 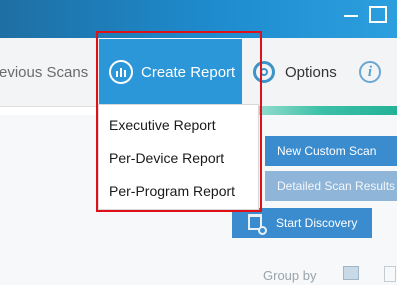 What do you see at coordinates (317, 223) in the screenshot?
I see `start-discovery-label: Start Discovery` at bounding box center [317, 223].